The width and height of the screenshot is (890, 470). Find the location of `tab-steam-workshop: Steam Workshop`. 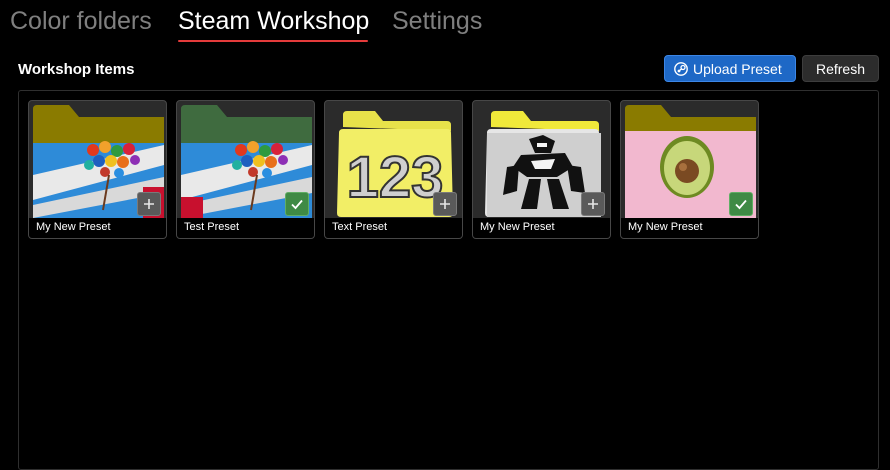

tab-steam-workshop: Steam Workshop is located at coordinates (273, 21).